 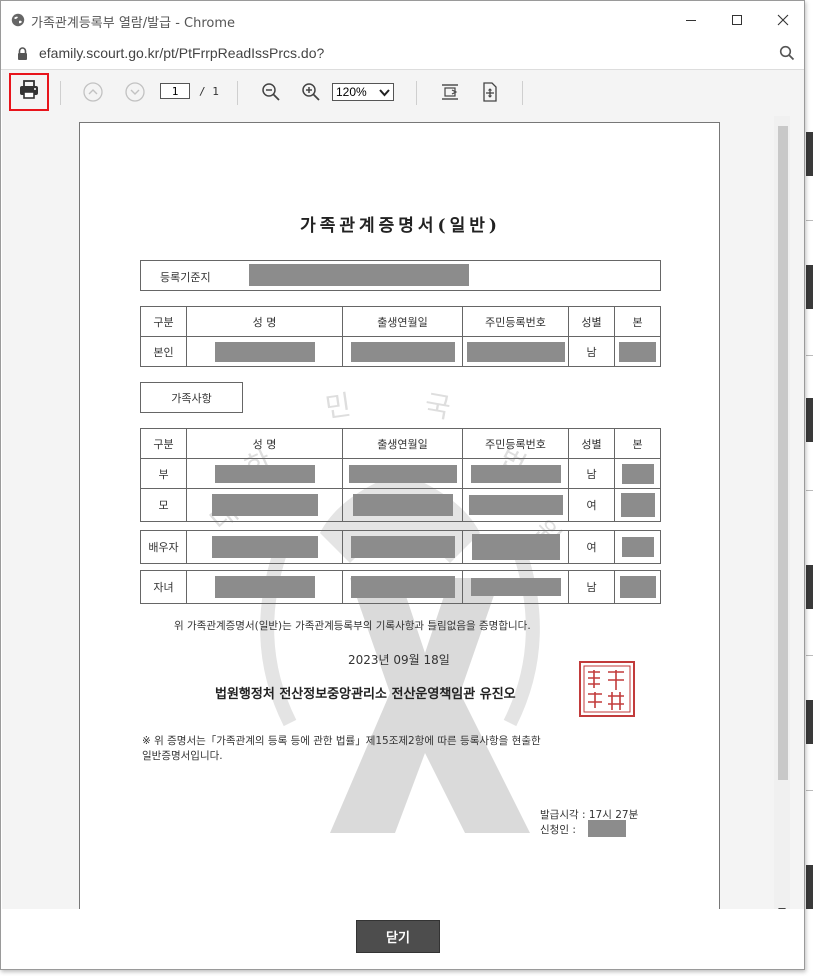 I want to click on scrollbar-thumb, so click(x=783, y=453).